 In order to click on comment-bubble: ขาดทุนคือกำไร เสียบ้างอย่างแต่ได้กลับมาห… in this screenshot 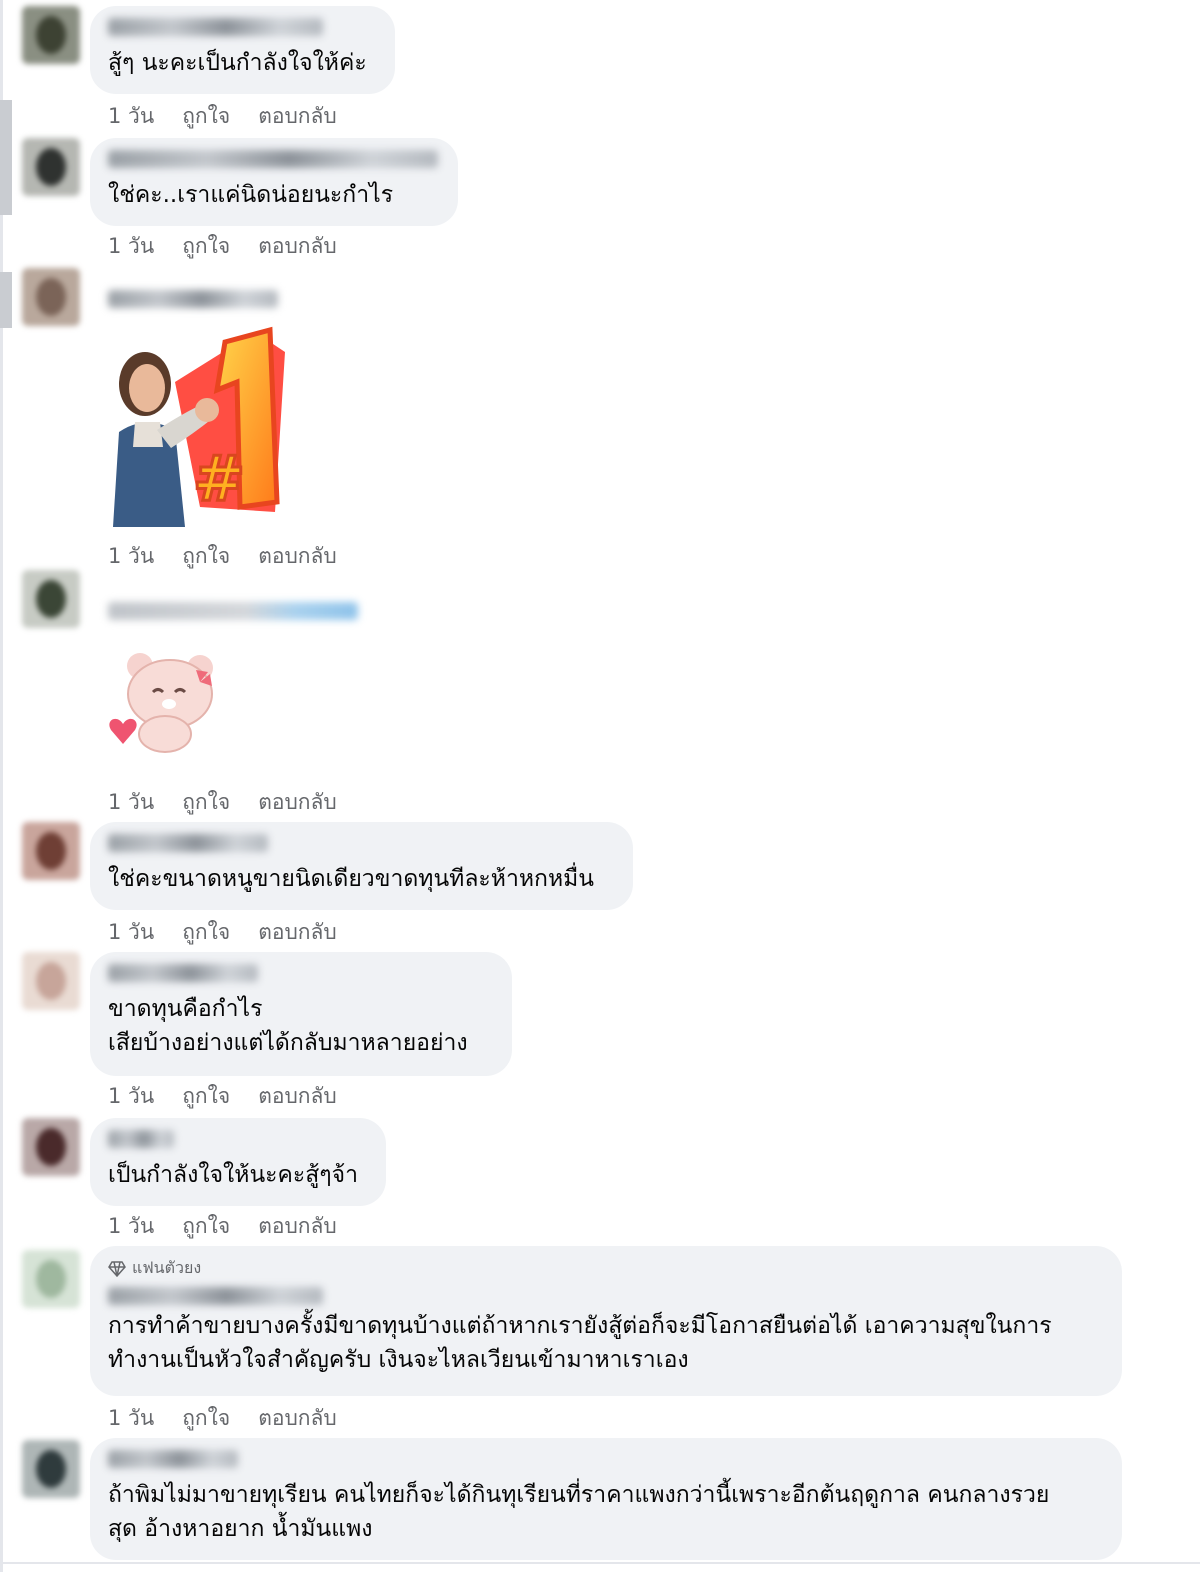, I will do `click(301, 1014)`.